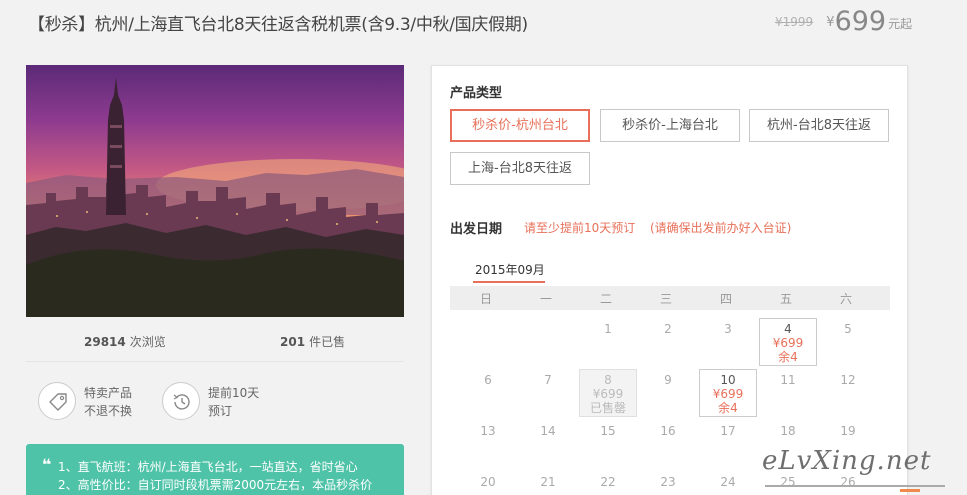 The width and height of the screenshot is (967, 495). What do you see at coordinates (608, 329) in the screenshot?
I see `calendar-day: 1` at bounding box center [608, 329].